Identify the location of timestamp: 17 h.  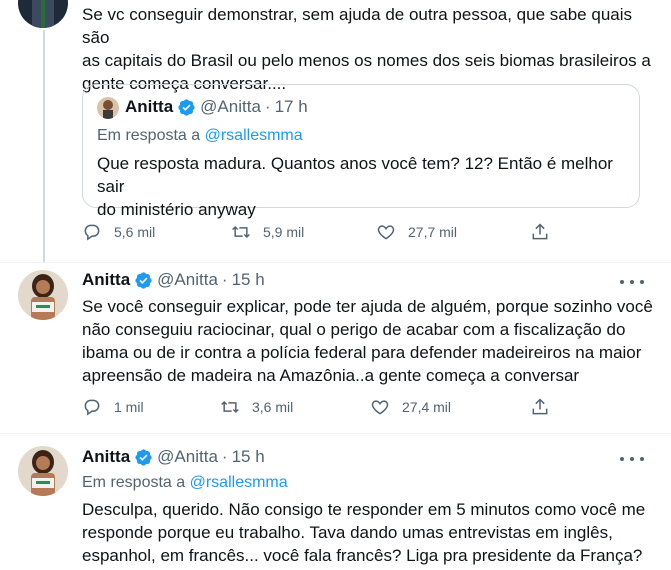
(291, 107).